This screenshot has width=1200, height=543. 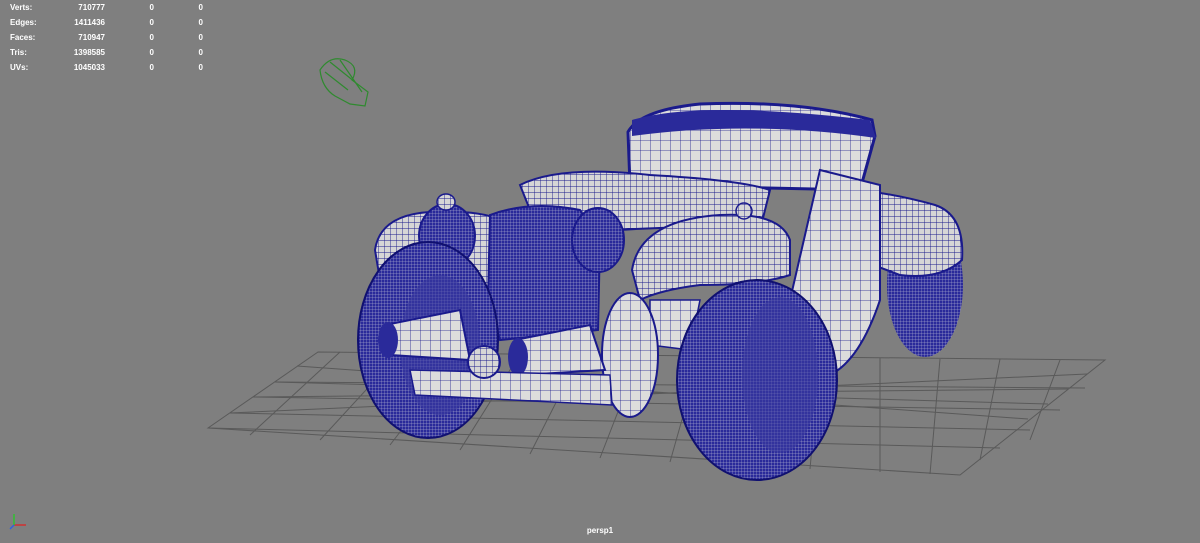 I want to click on camera-name-label: persp1, so click(x=600, y=530).